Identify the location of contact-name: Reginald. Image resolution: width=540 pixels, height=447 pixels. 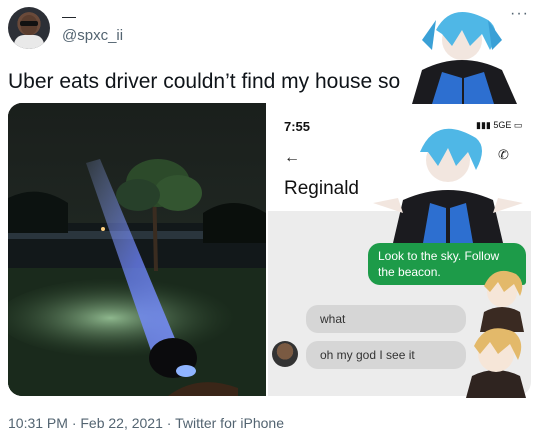
(321, 188).